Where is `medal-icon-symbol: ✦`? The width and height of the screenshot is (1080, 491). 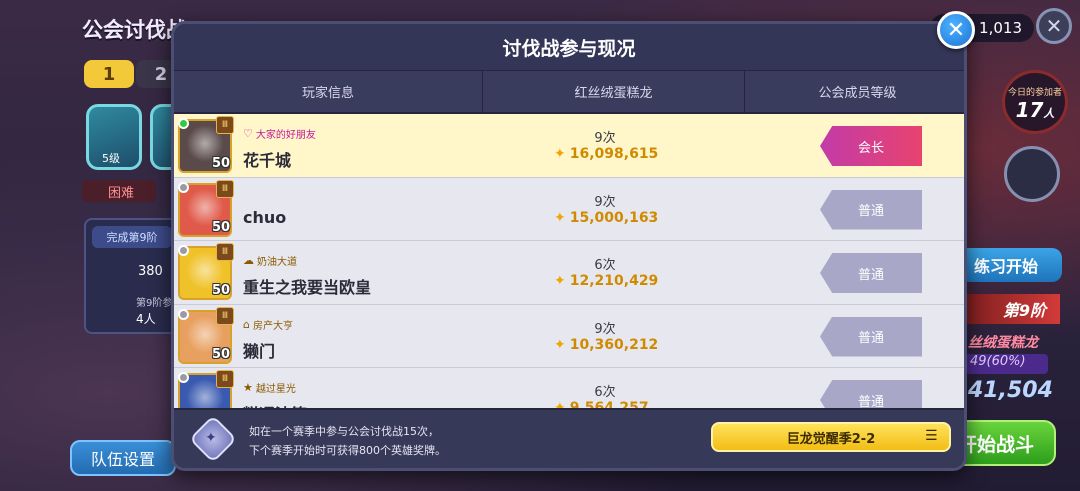
medal-icon-symbol: ✦ is located at coordinates (211, 438).